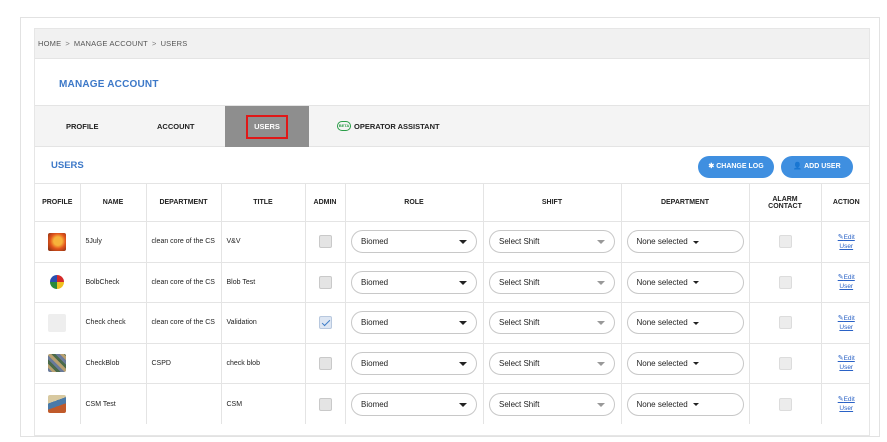  I want to click on user-department: clean core of the CS, so click(184, 322).